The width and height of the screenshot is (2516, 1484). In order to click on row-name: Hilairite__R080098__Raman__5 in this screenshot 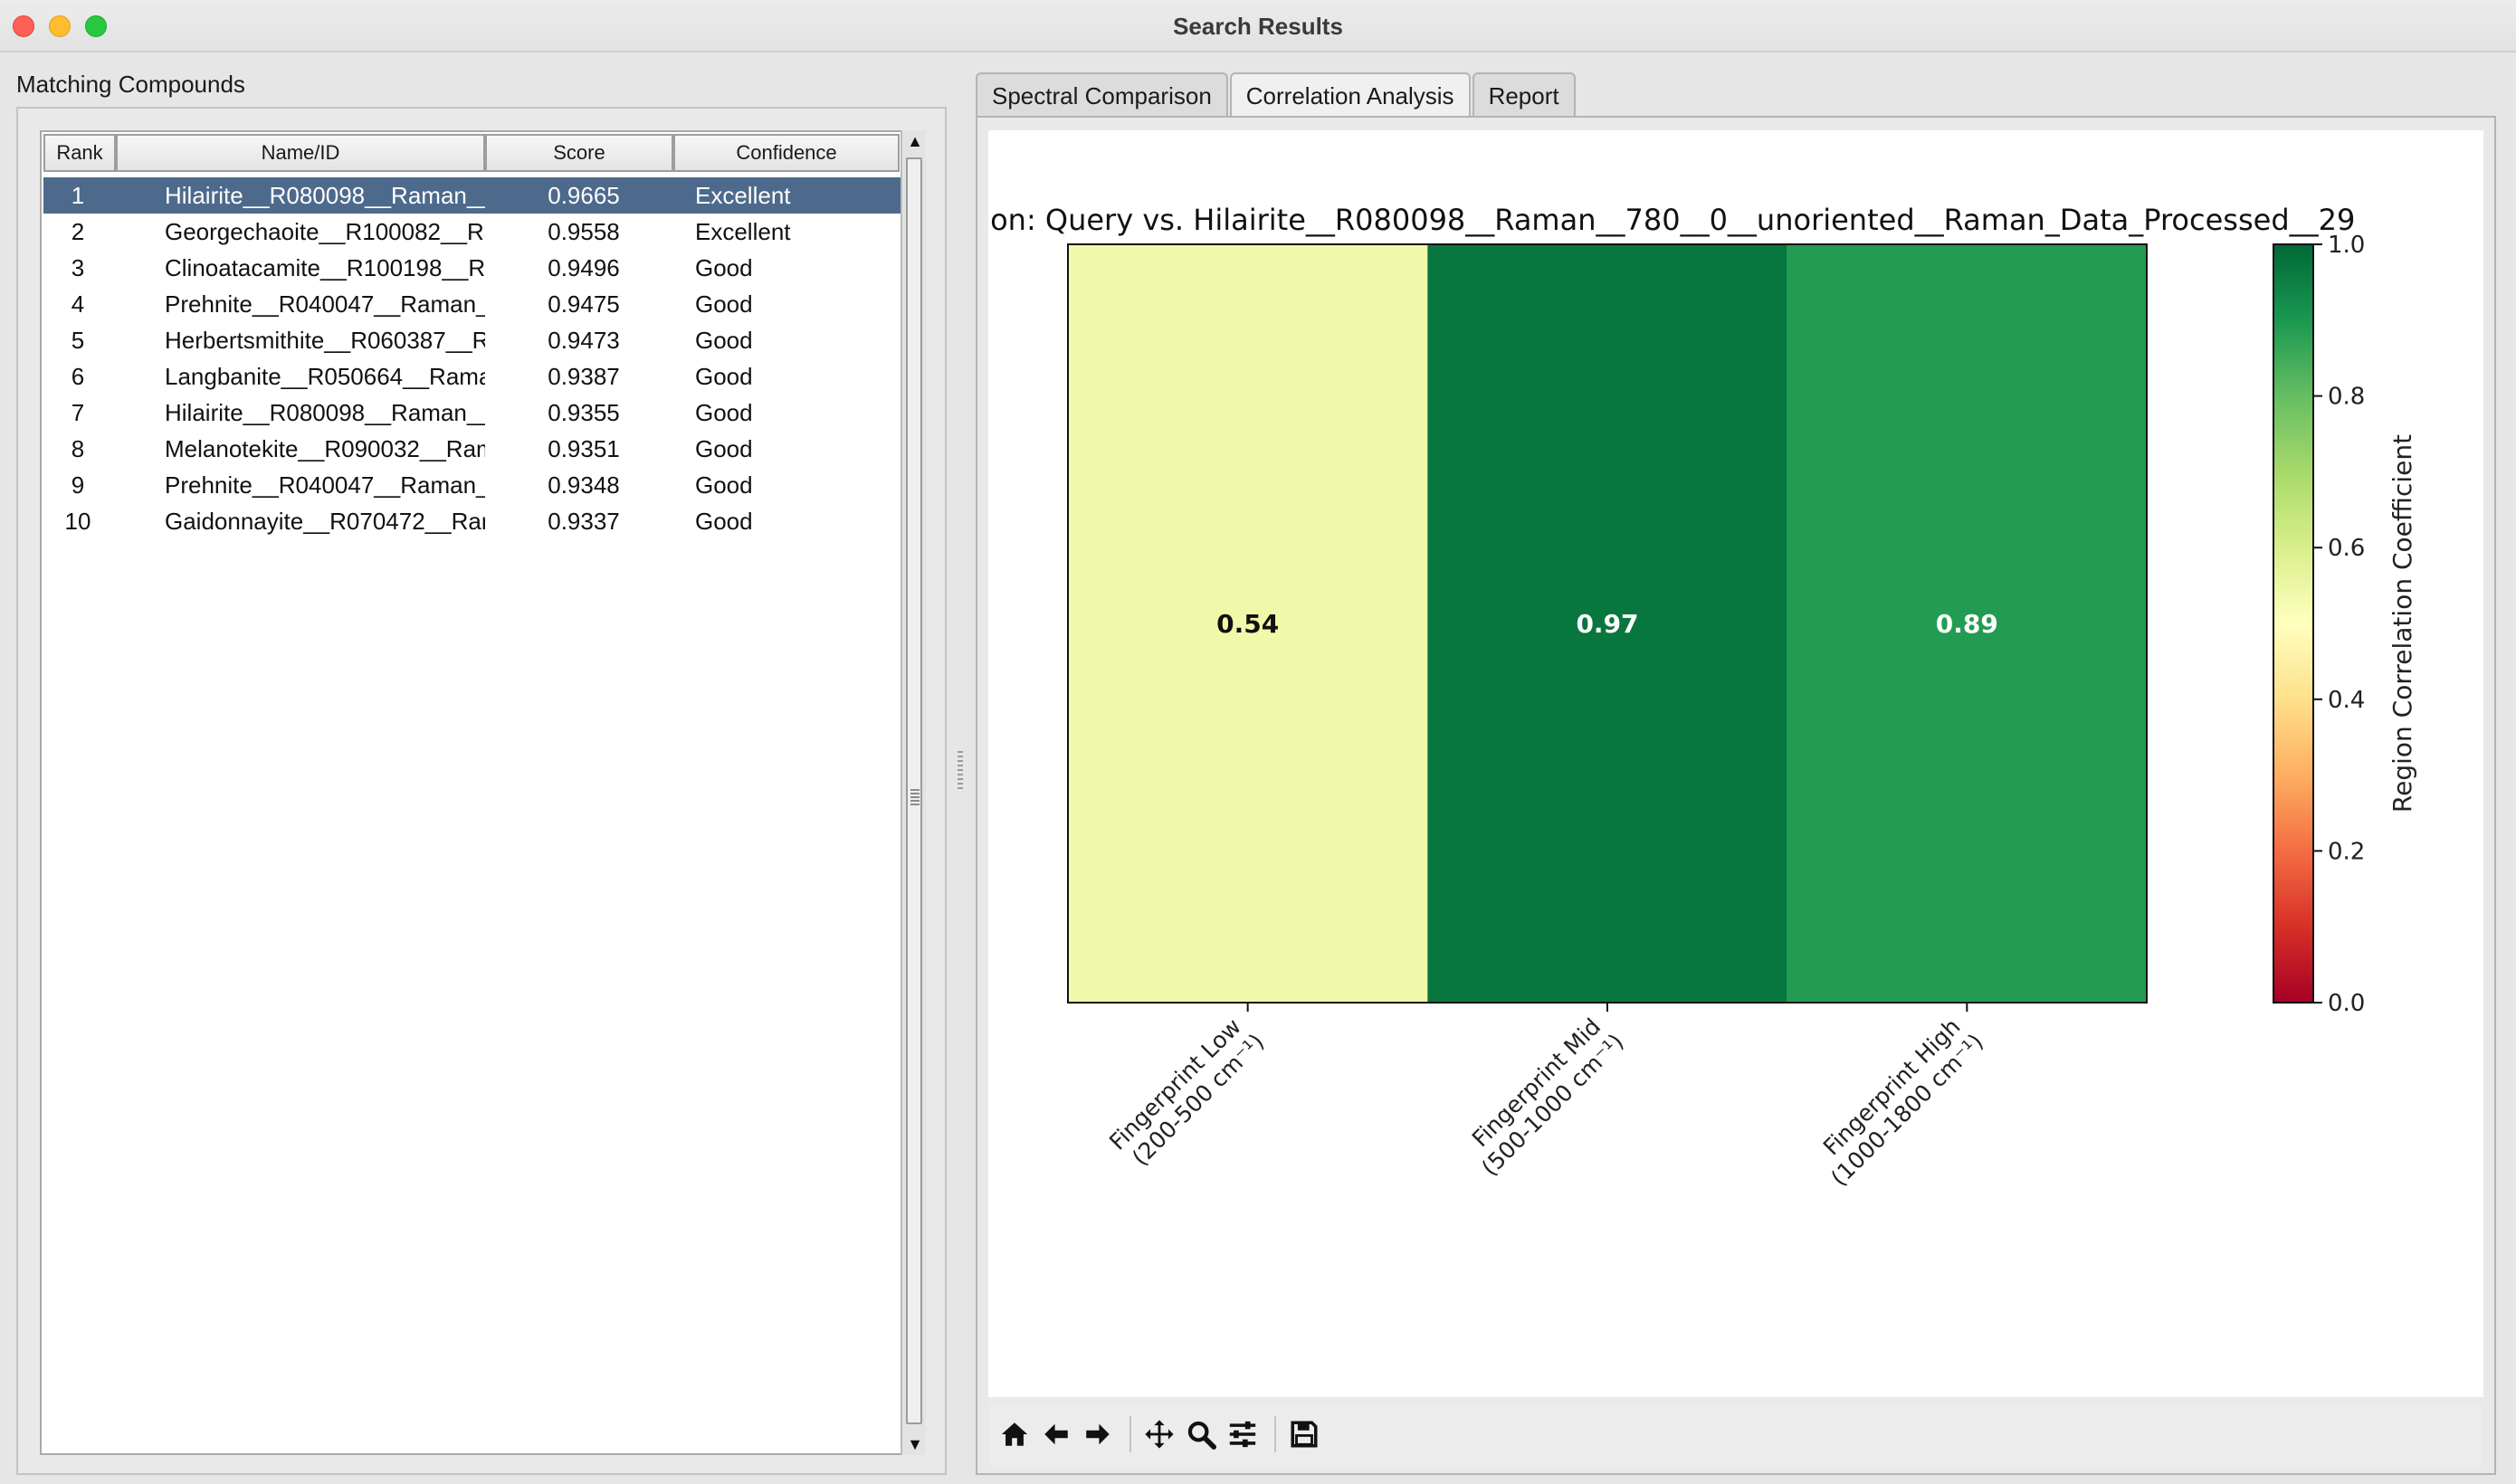, I will do `click(325, 412)`.